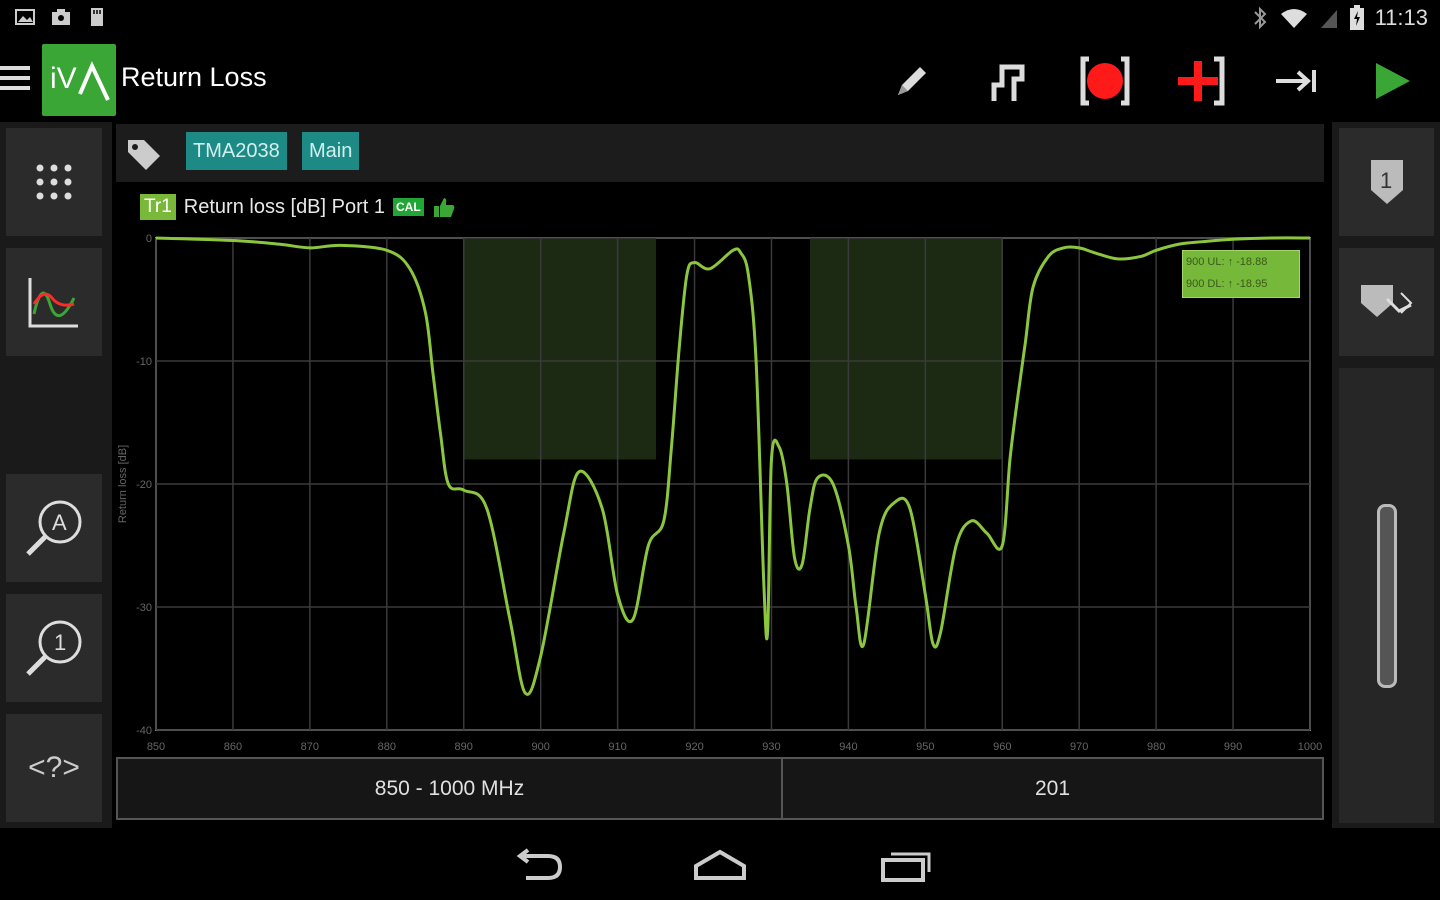 The height and width of the screenshot is (900, 1440). Describe the element at coordinates (144, 485) in the screenshot. I see `y-tick-label: -20` at that location.